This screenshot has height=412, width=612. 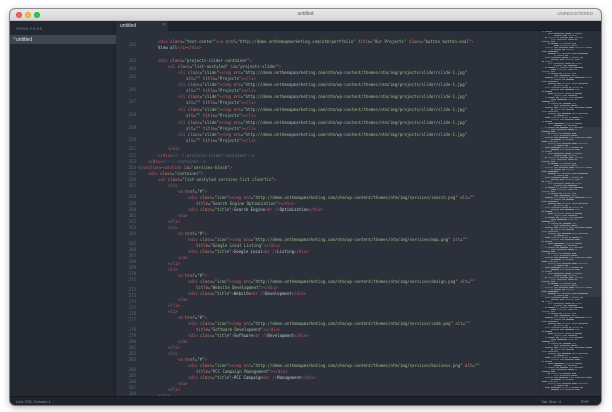 I want to click on code-token: </li>, so click(x=174, y=263).